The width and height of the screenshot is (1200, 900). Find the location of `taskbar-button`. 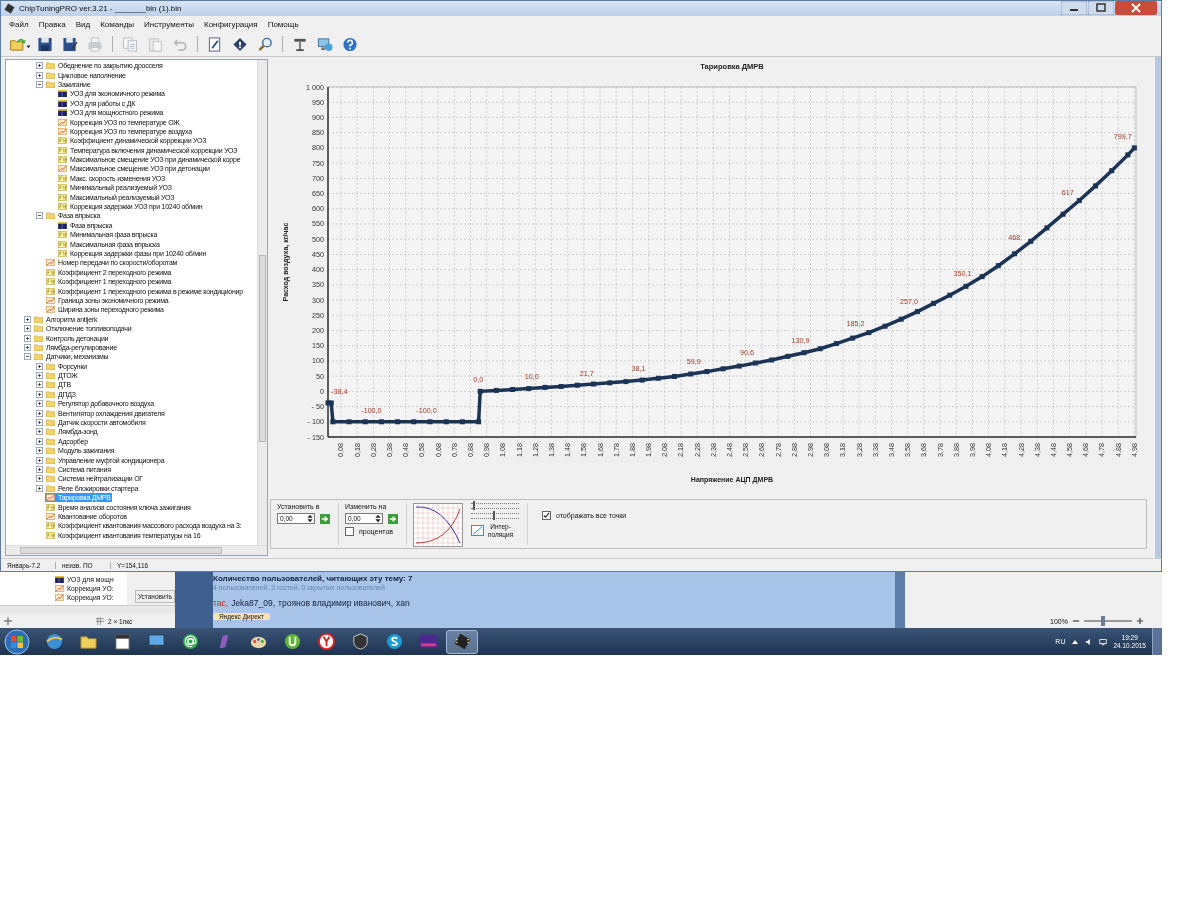

taskbar-button is located at coordinates (462, 641).